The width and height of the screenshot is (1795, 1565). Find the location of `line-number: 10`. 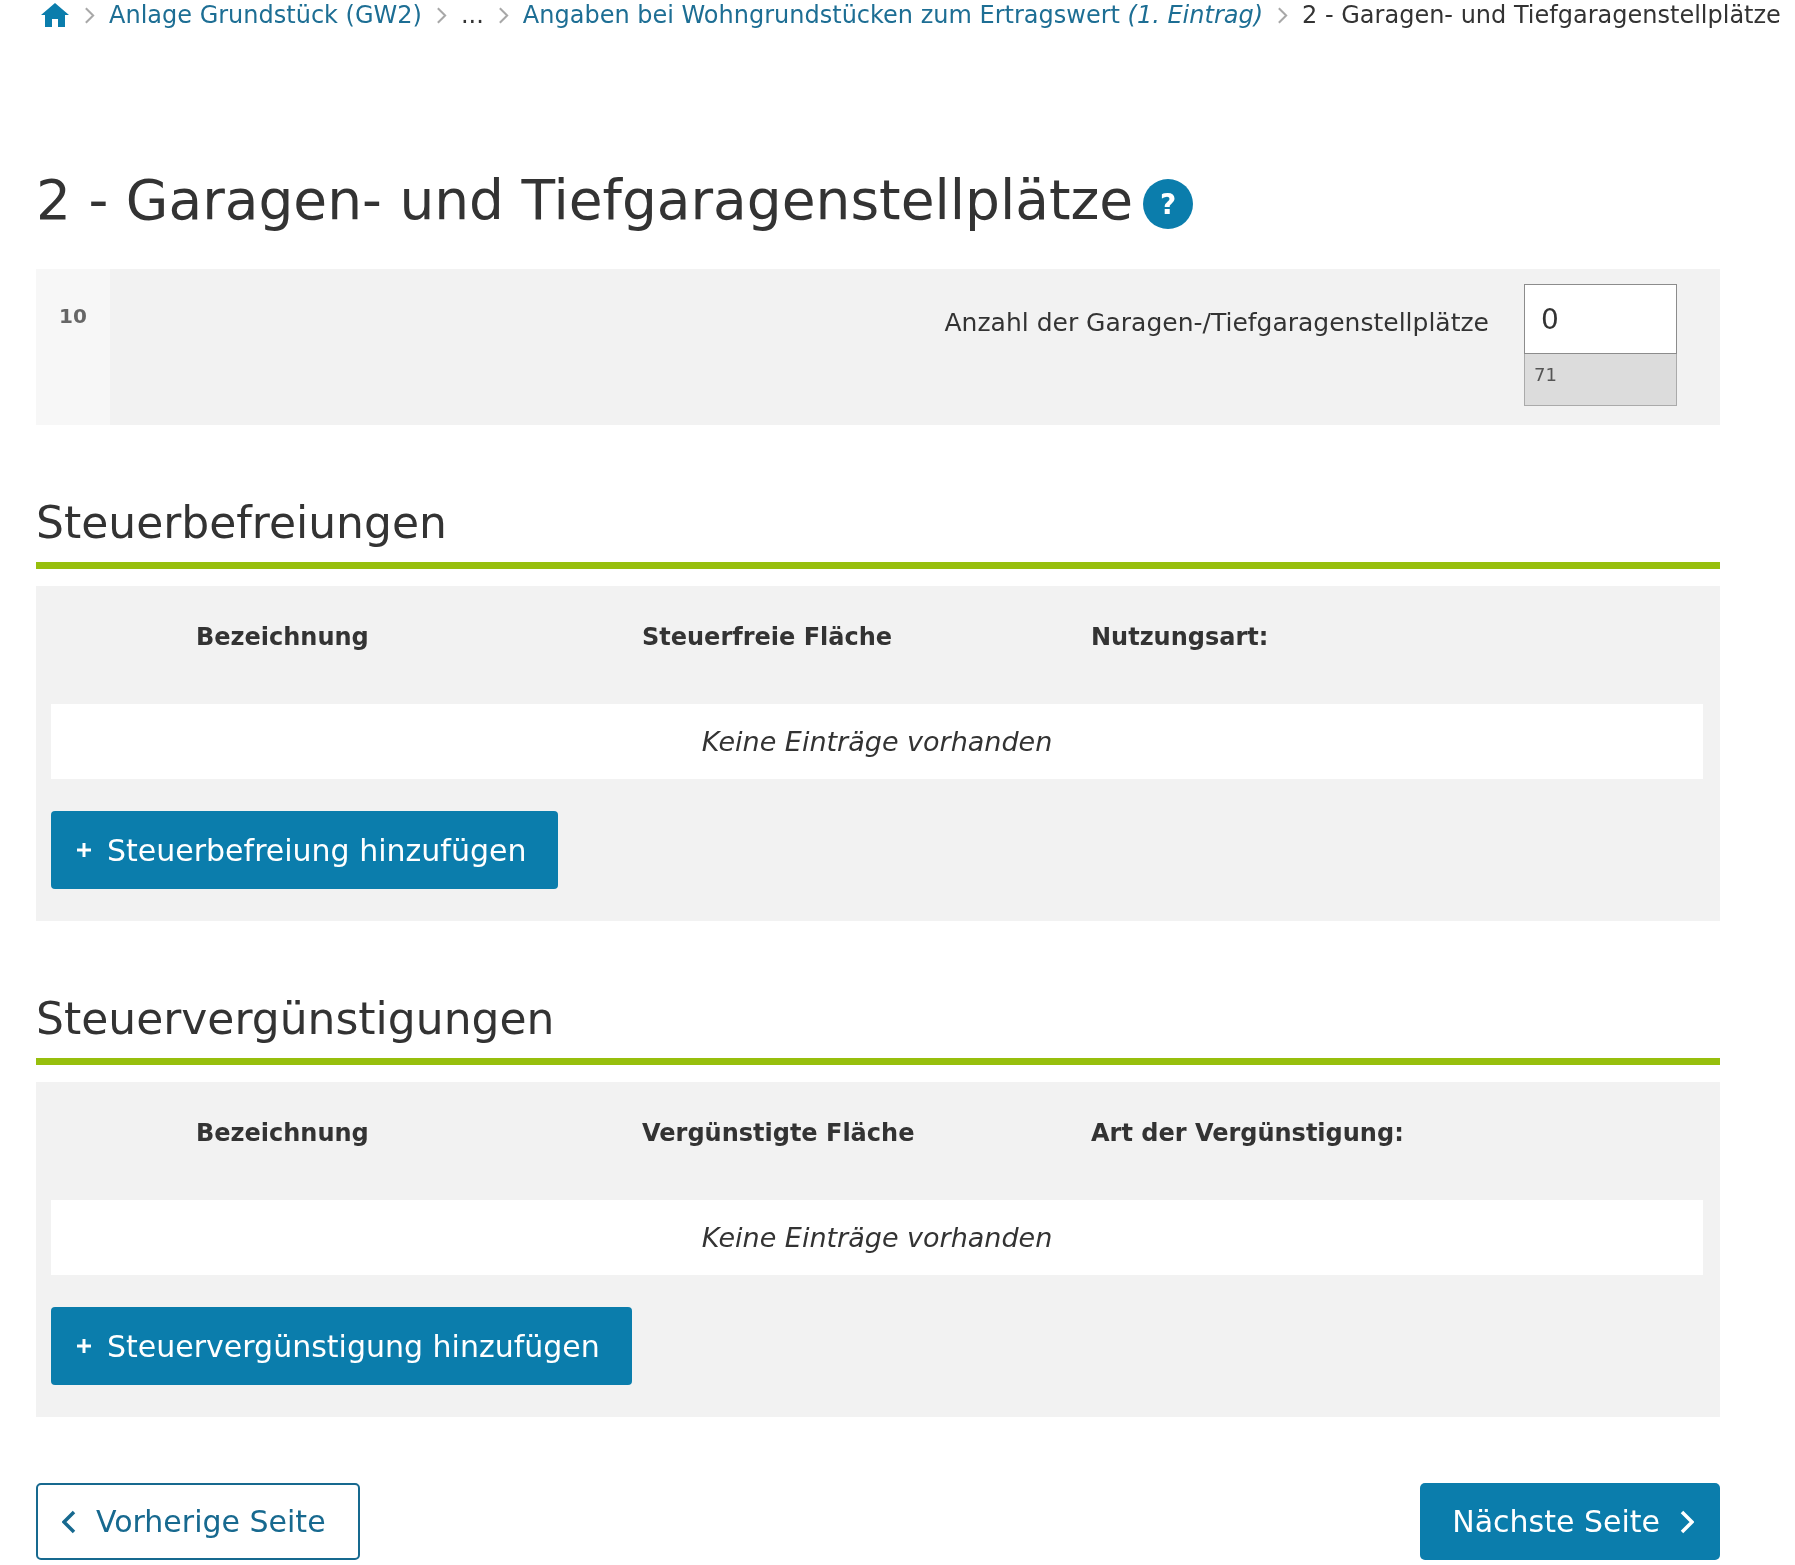

line-number: 10 is located at coordinates (73, 316).